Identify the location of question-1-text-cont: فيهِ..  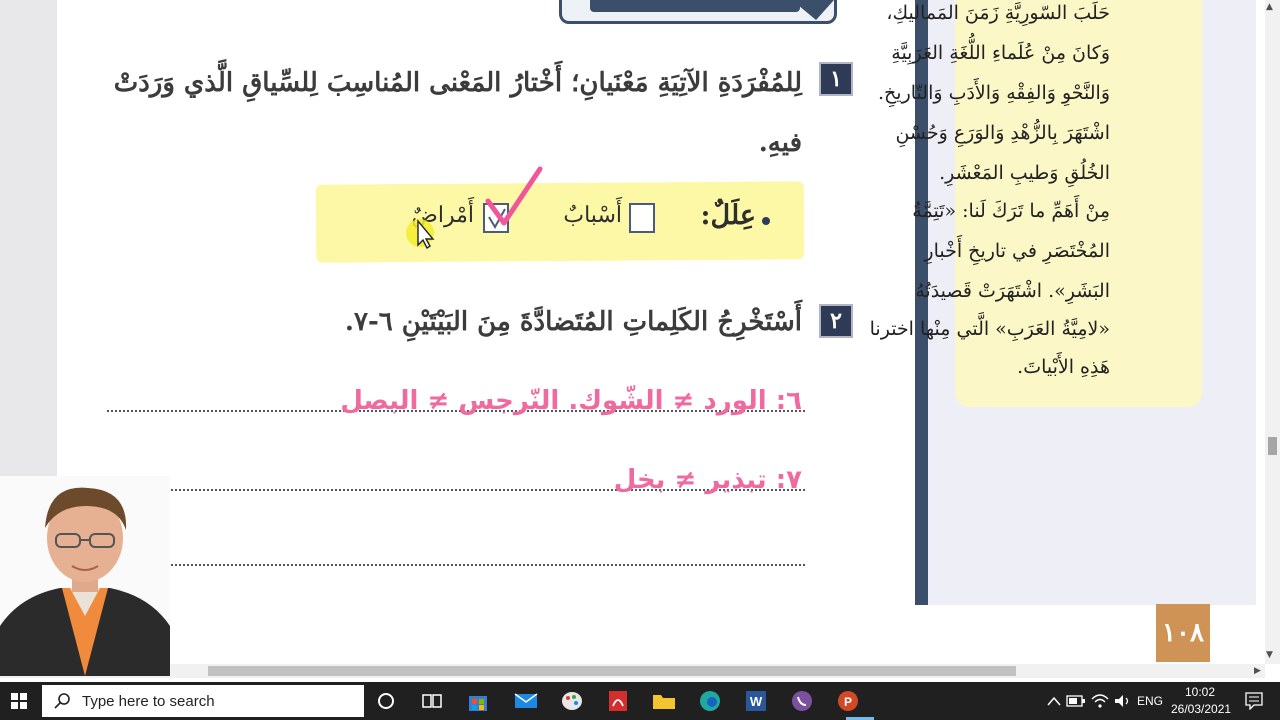
(780, 143).